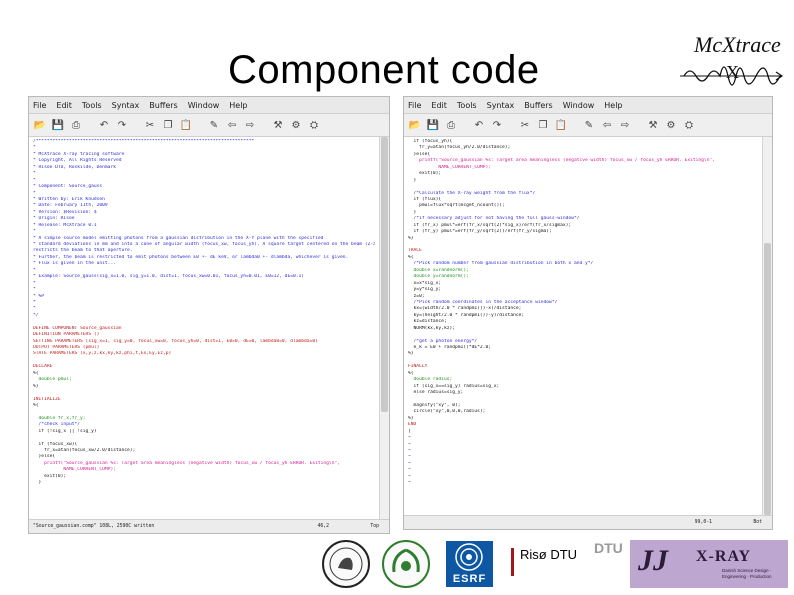 The image size is (794, 595). I want to click on scroll-percent: Bot, so click(757, 522).